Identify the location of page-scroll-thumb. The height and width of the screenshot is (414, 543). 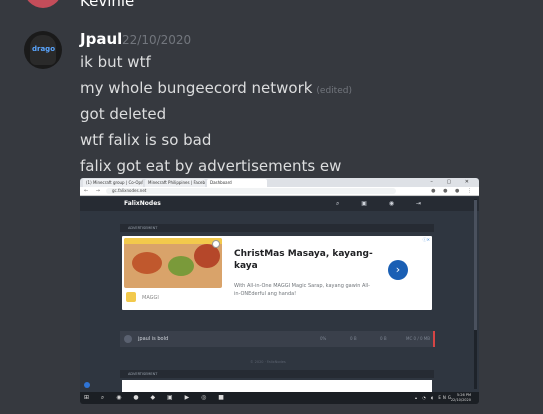
(475, 265).